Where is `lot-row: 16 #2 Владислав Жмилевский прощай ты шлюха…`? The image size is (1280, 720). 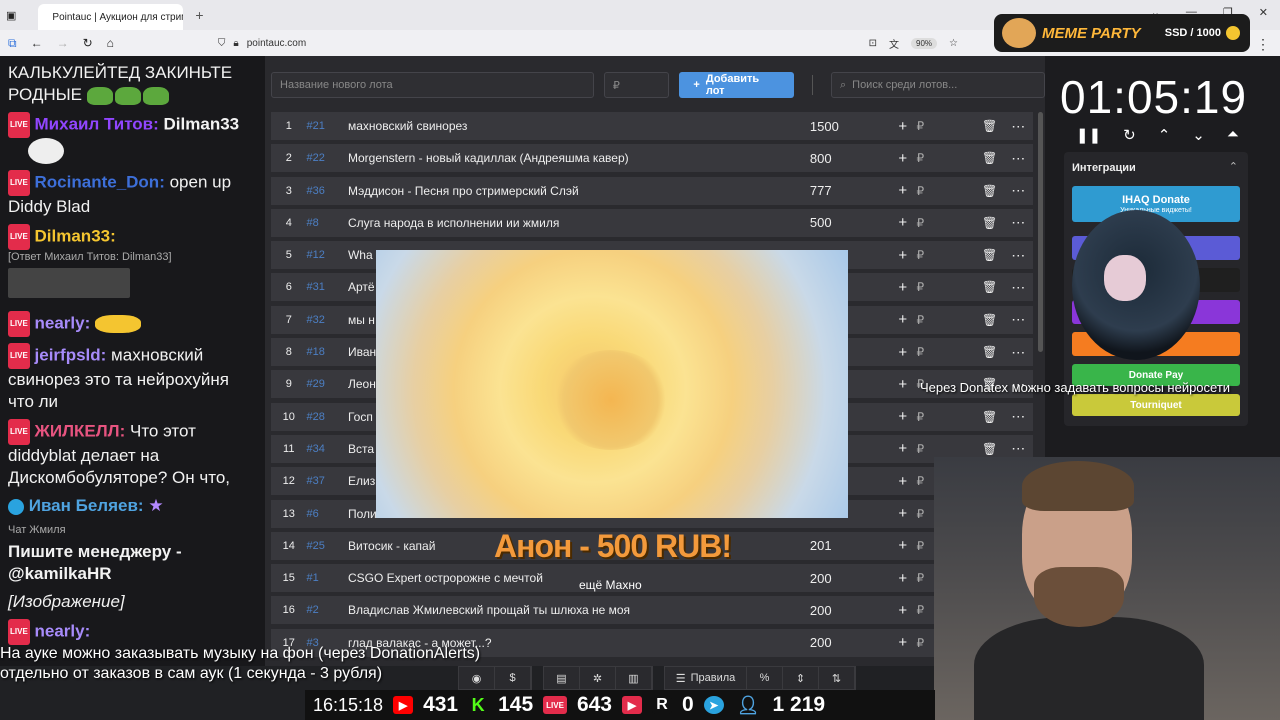 lot-row: 16 #2 Владислав Жмилевский прощай ты шлюха… is located at coordinates (652, 610).